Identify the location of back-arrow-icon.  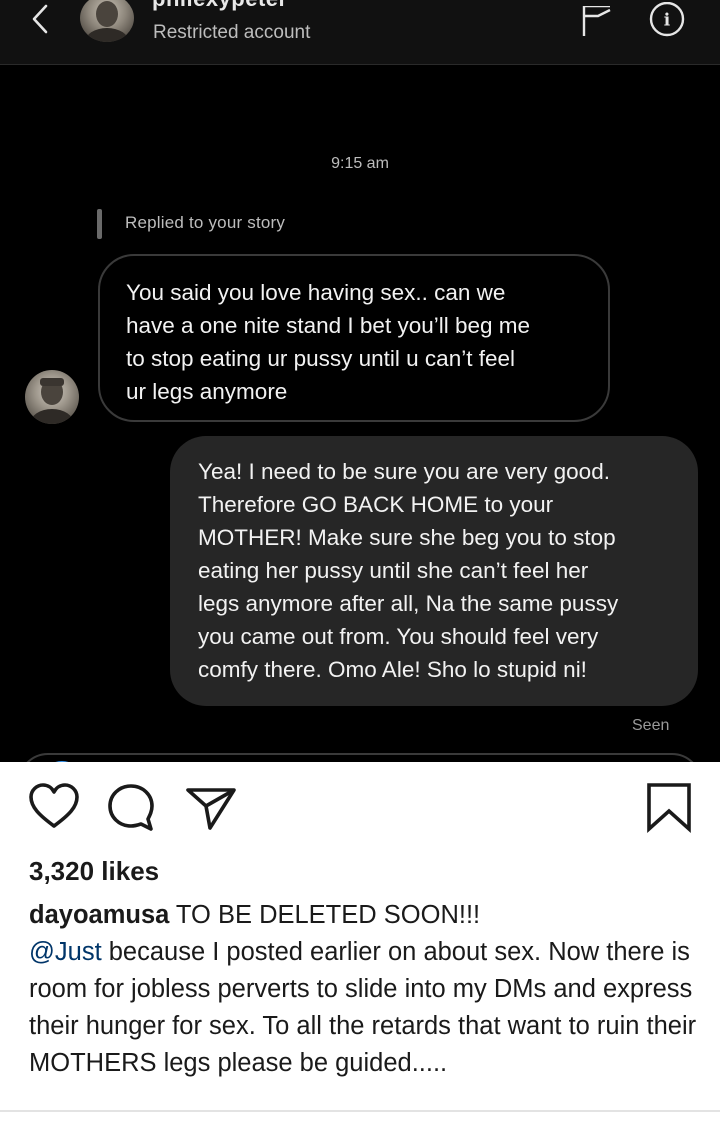
(41, 19).